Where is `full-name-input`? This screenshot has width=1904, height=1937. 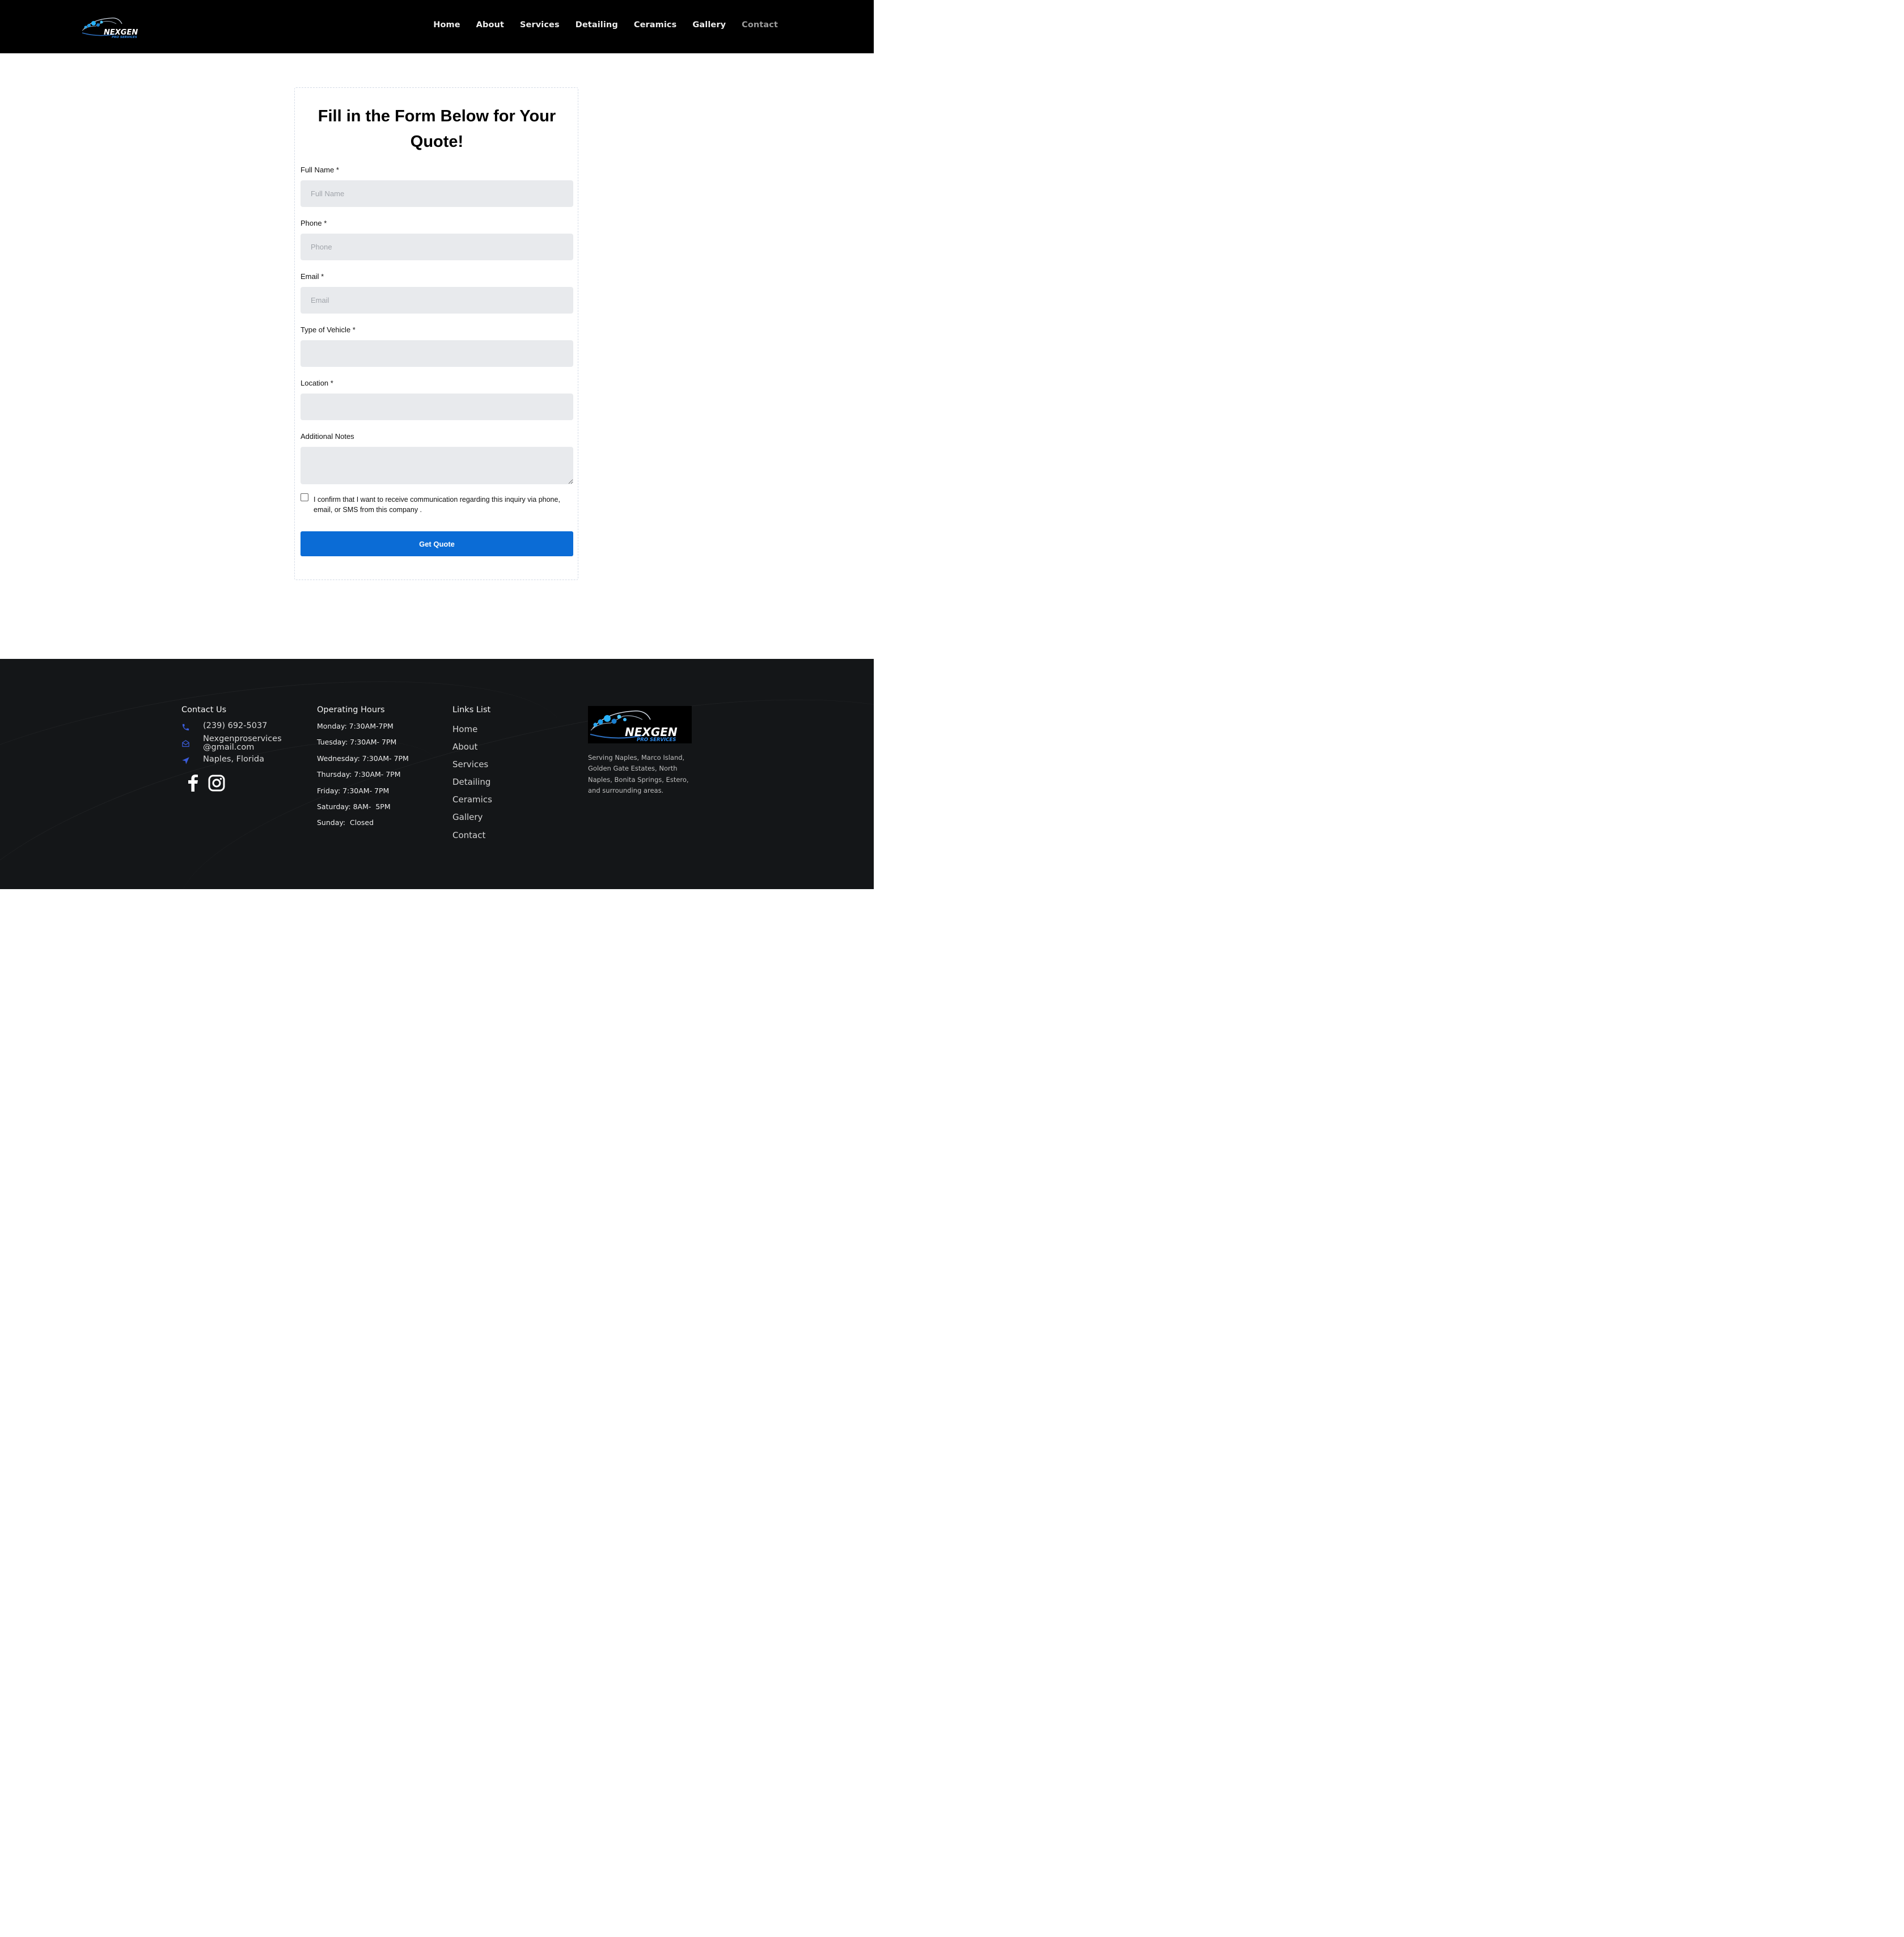
full-name-input is located at coordinates (437, 193).